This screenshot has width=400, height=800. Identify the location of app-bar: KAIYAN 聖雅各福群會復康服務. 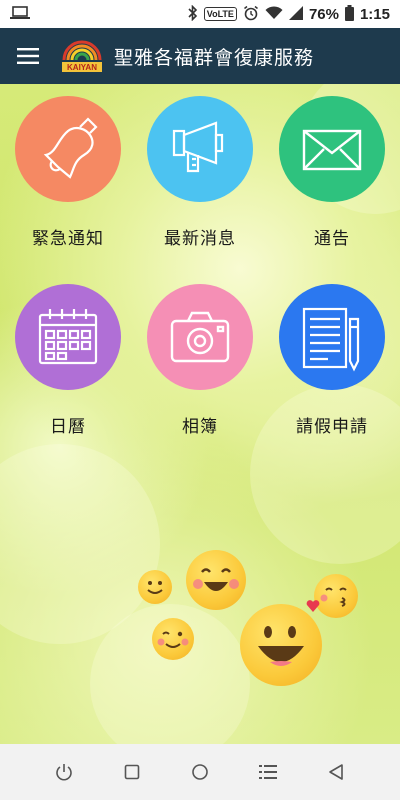
(200, 56).